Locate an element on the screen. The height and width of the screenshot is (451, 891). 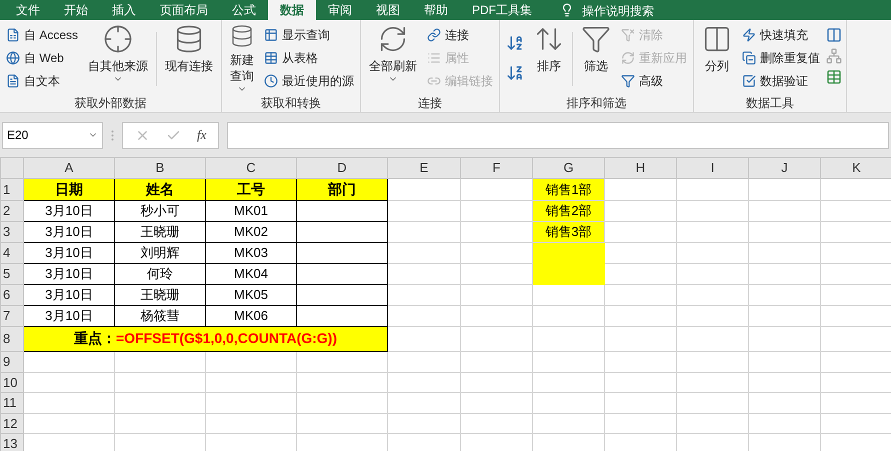
row-header: 10 is located at coordinates (12, 382).